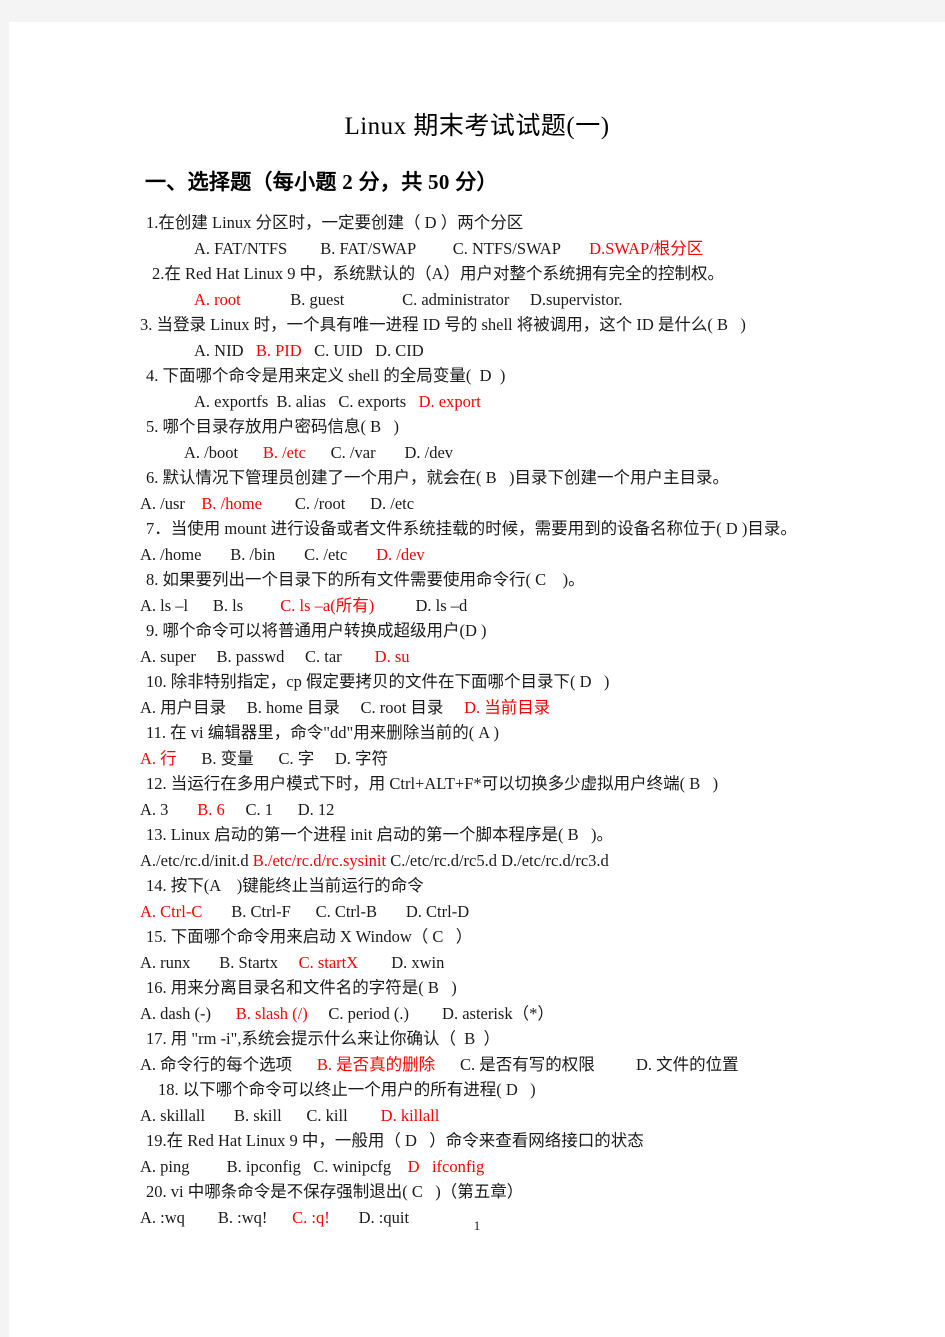 The height and width of the screenshot is (1337, 945). I want to click on option: C. administrator, so click(455, 299).